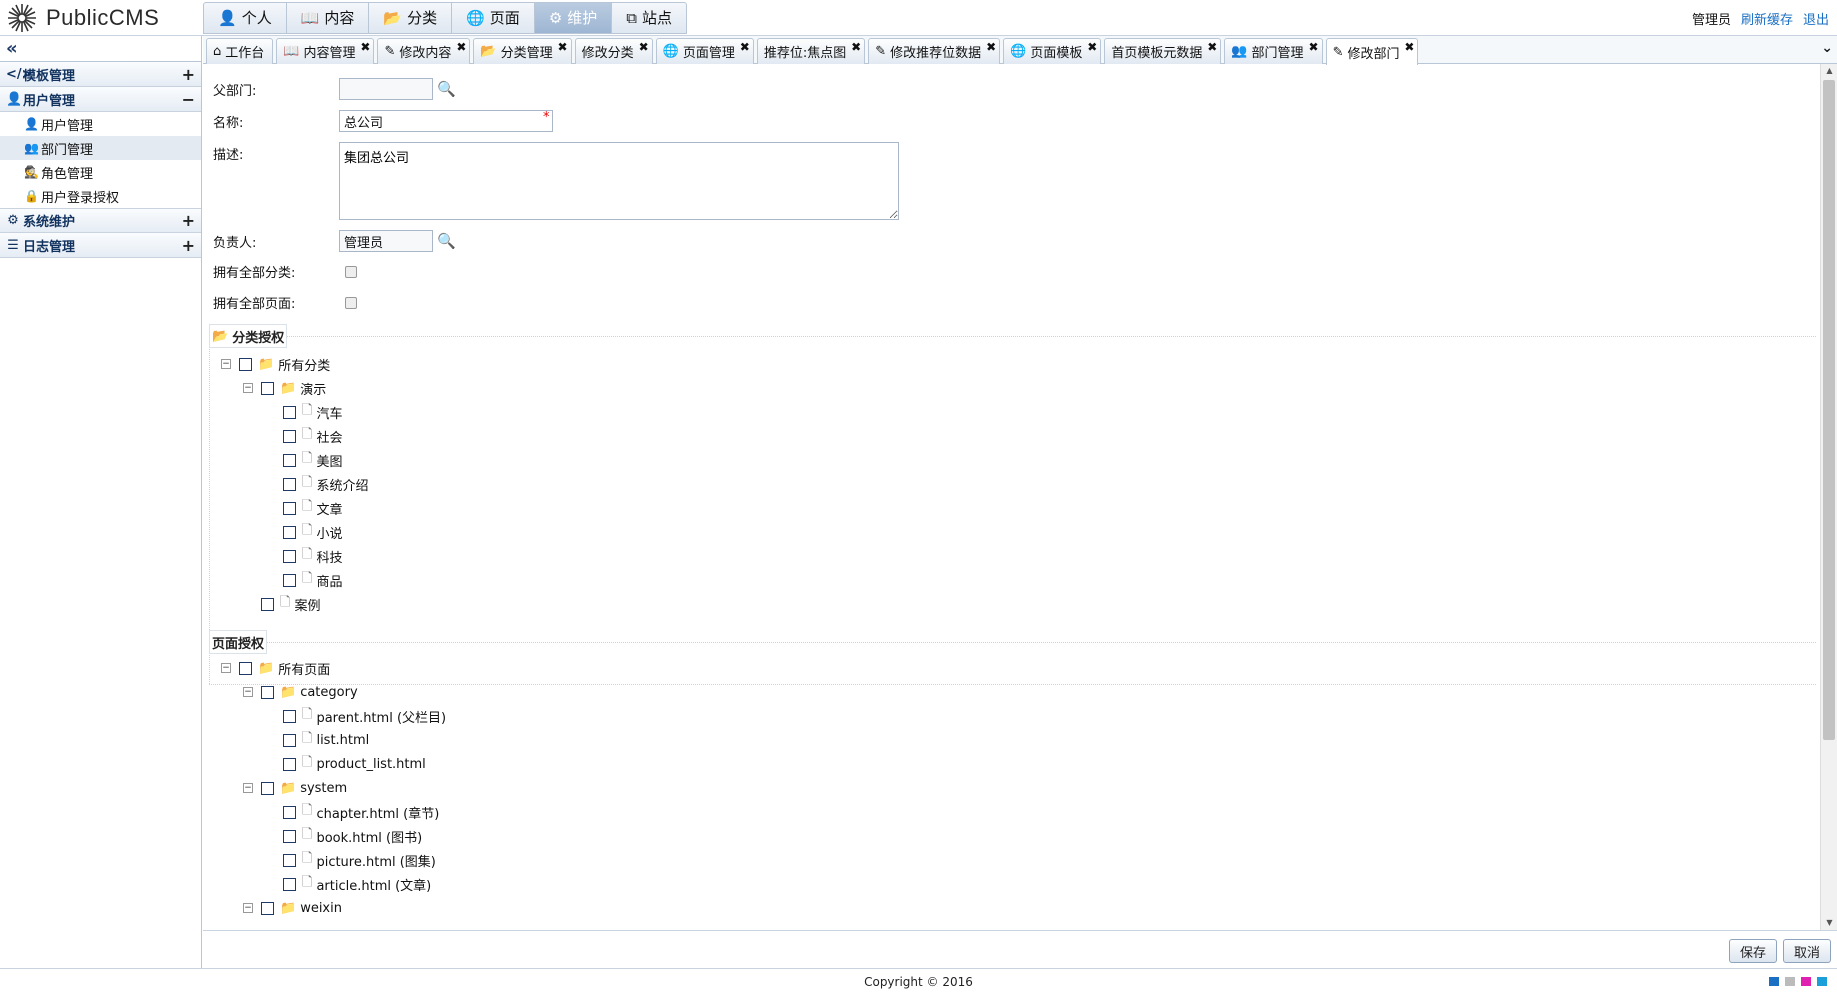 The image size is (1837, 994). What do you see at coordinates (811, 51) in the screenshot?
I see `tab-recommend-focus: 推荐位:焦点图 ✖` at bounding box center [811, 51].